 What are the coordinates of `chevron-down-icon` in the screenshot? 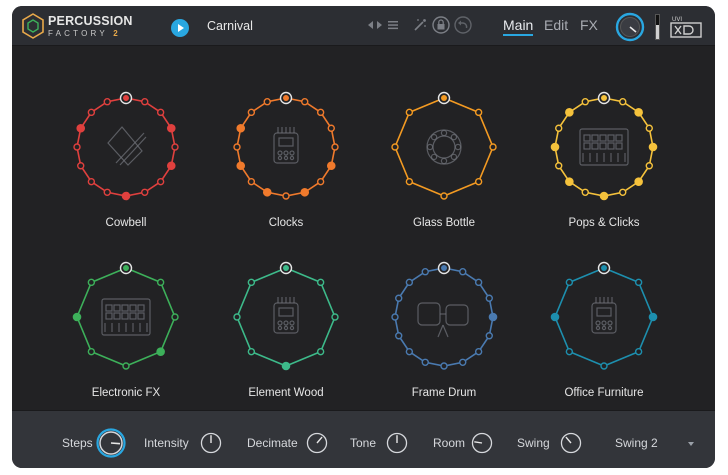 It's located at (691, 444).